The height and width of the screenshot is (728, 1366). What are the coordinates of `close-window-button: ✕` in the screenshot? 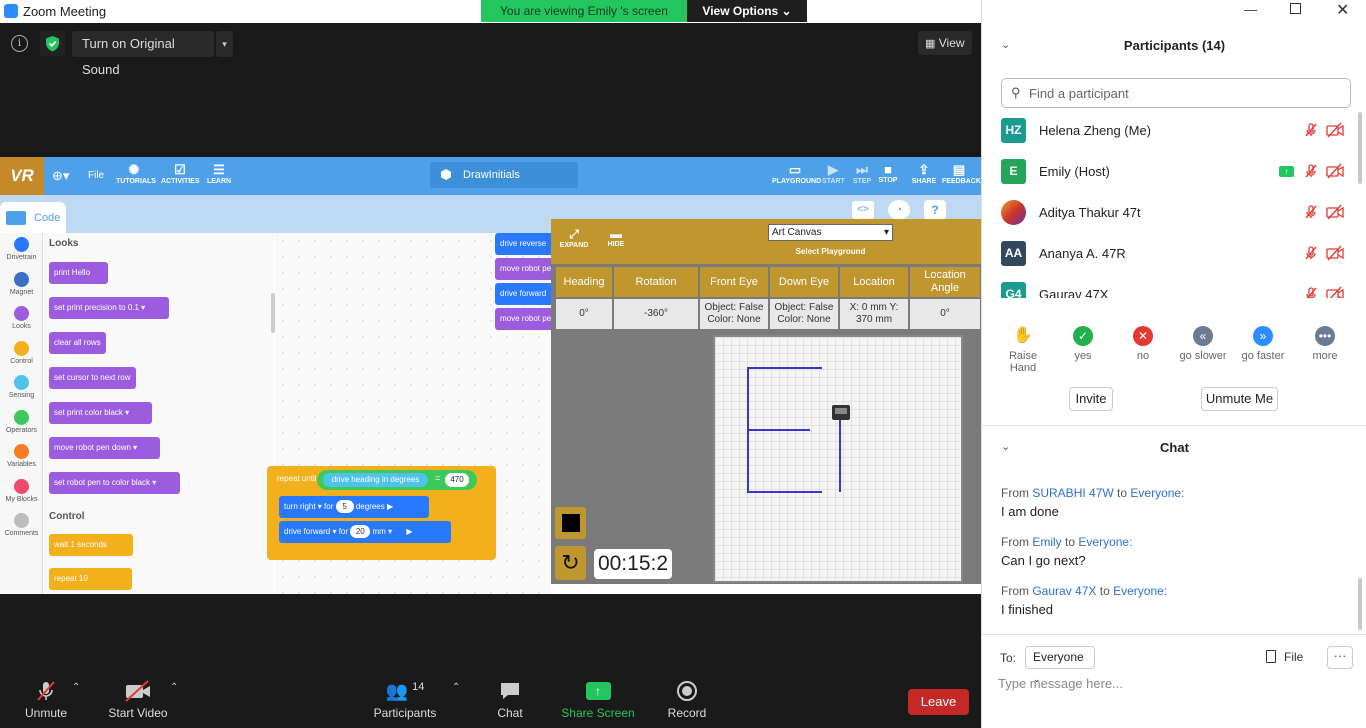 It's located at (1342, 10).